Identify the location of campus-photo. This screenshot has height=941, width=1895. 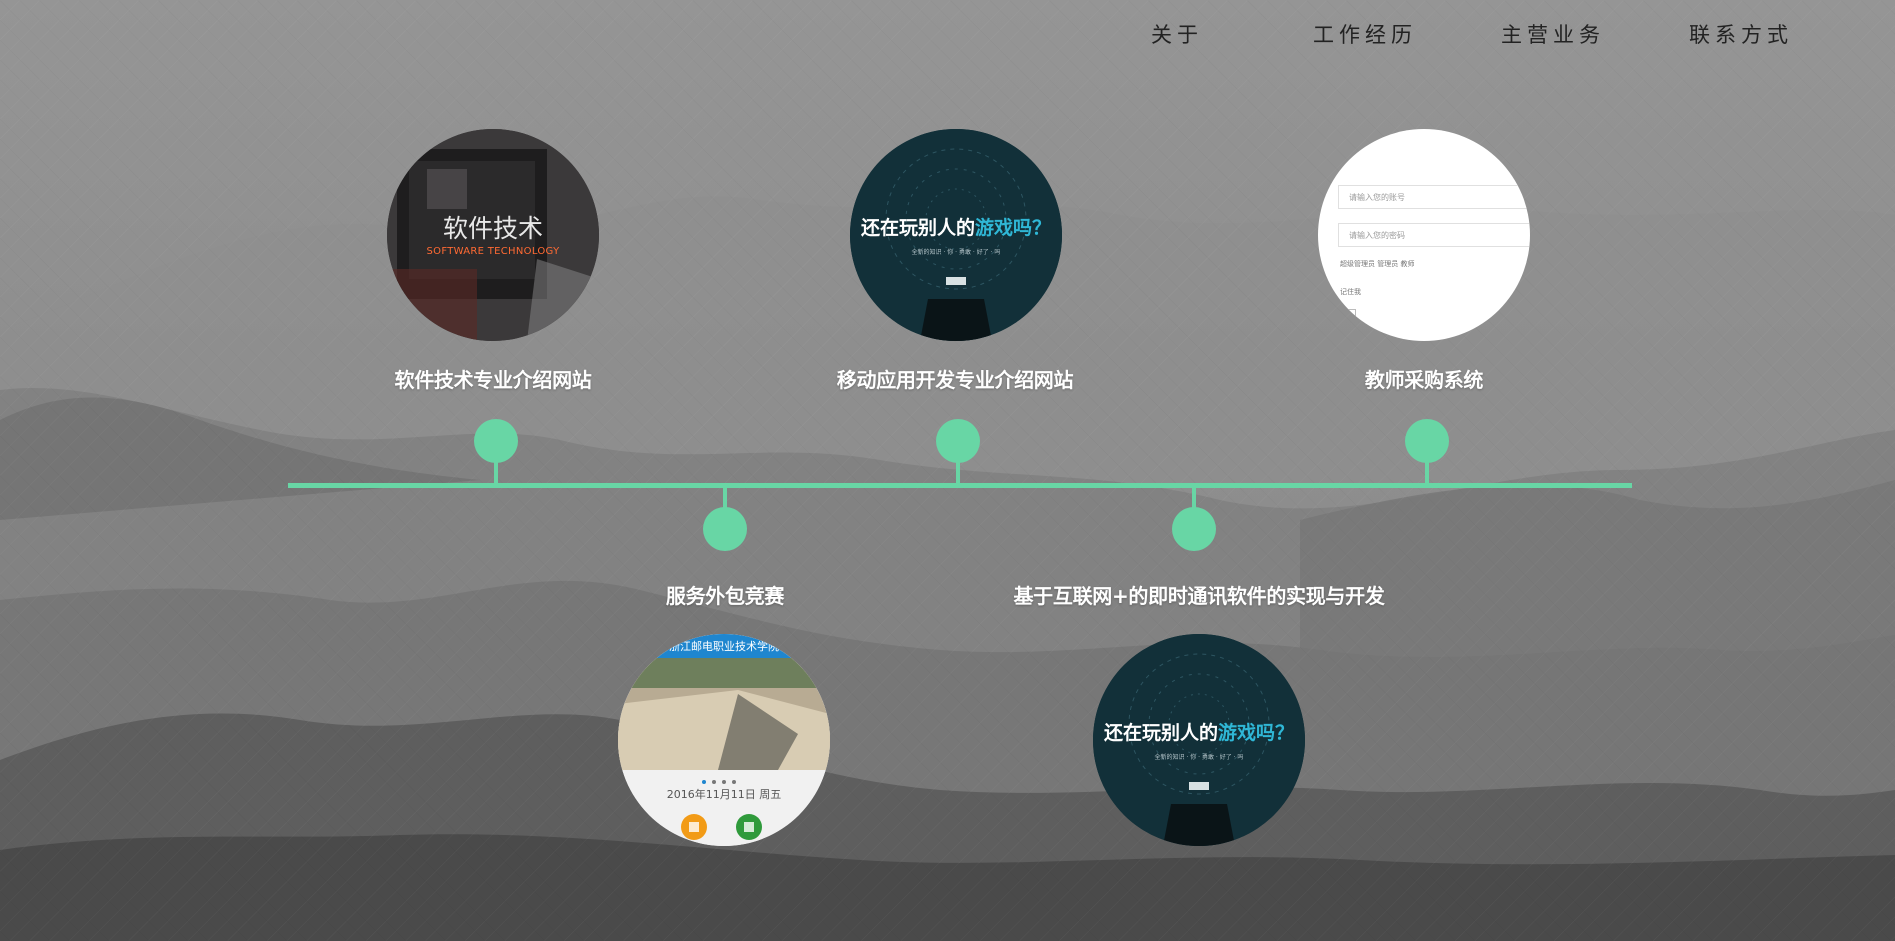
(724, 740).